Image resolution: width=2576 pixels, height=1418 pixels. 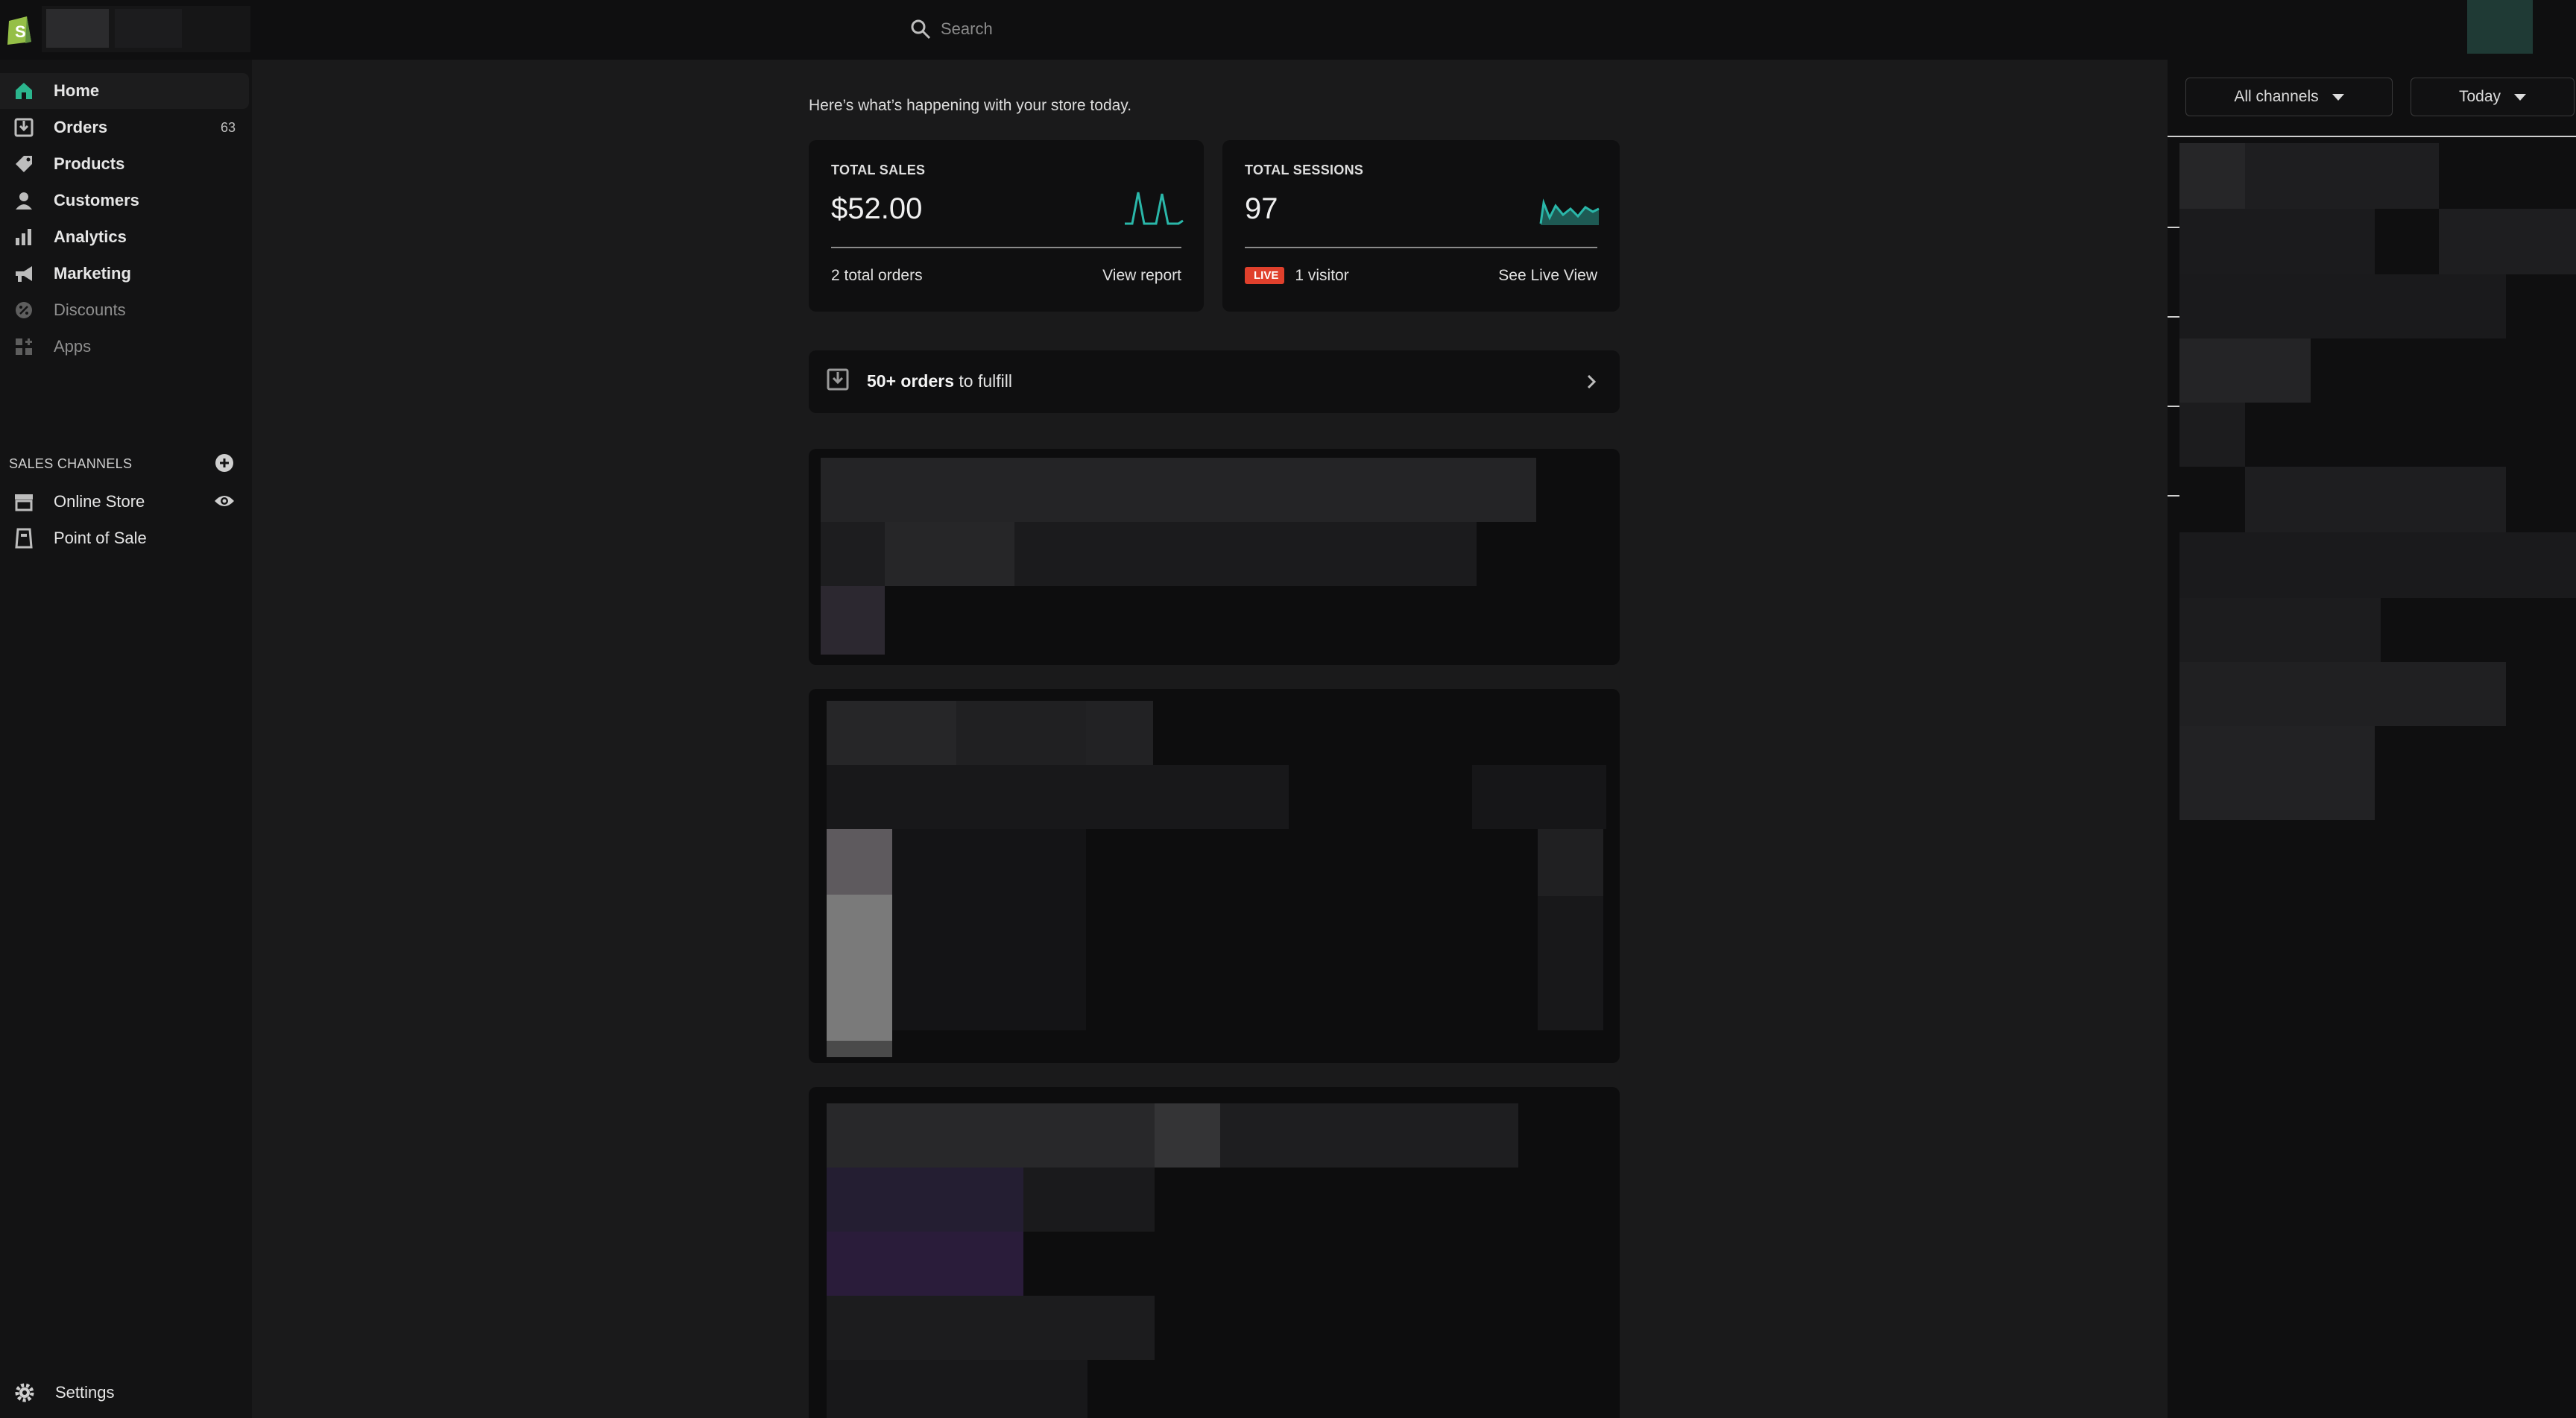 I want to click on sidebar-item-point-of-sale: Point of Sale, so click(x=125, y=538).